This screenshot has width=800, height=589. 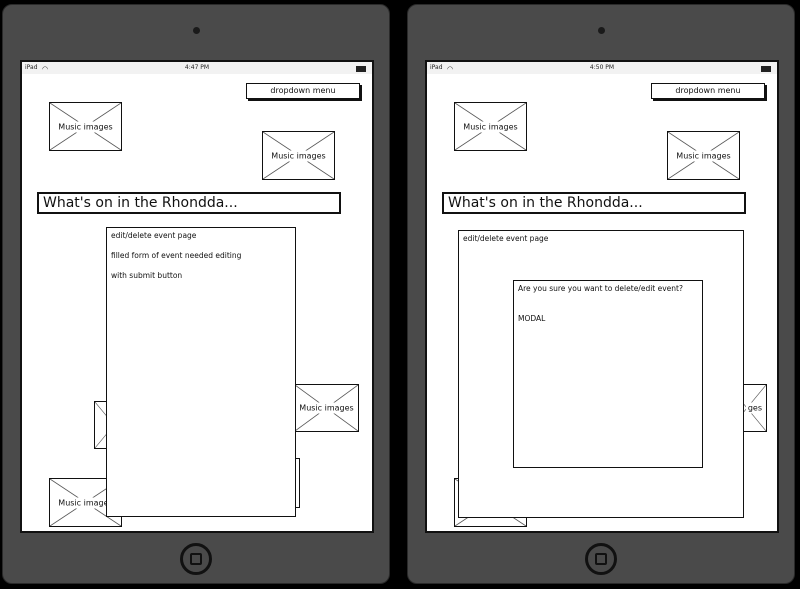 I want to click on status-time: 4:47 PM, so click(x=197, y=67).